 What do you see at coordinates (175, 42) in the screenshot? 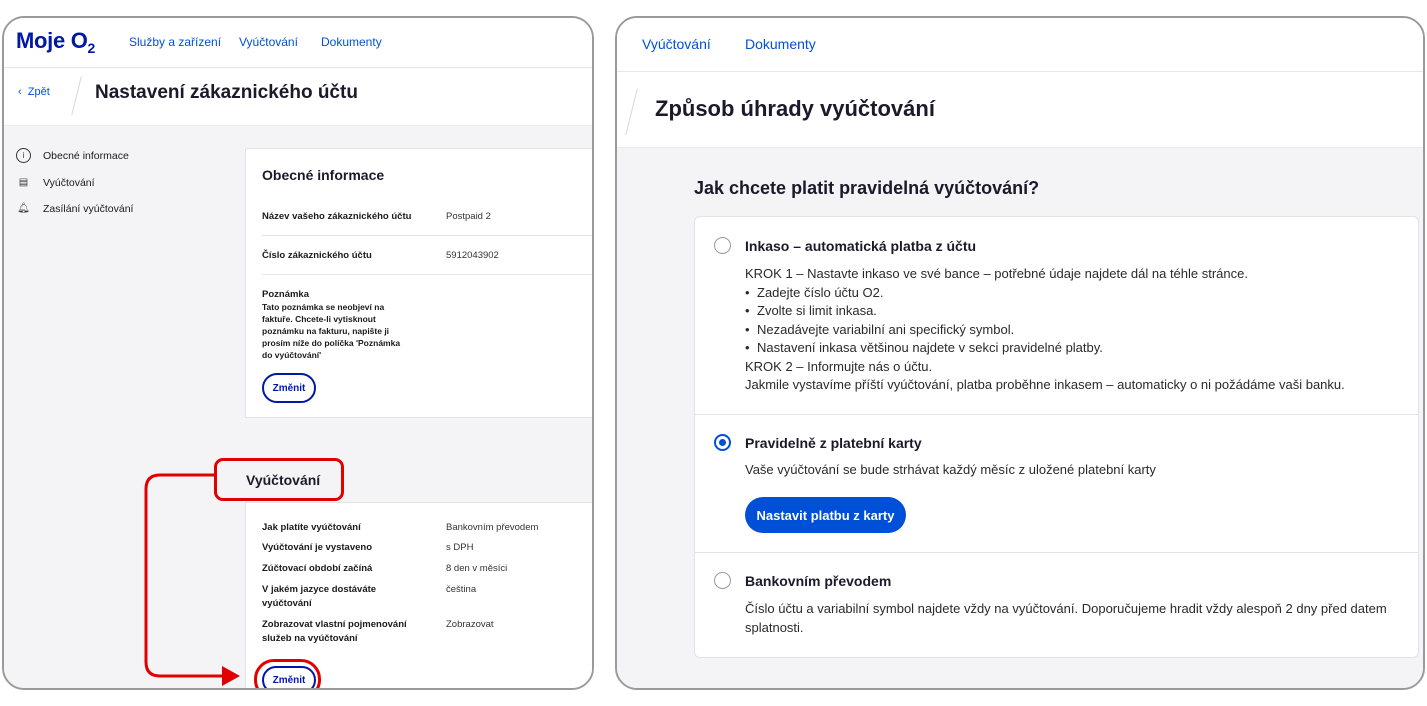
I see `nav-sluzby: Služby a zařízení` at bounding box center [175, 42].